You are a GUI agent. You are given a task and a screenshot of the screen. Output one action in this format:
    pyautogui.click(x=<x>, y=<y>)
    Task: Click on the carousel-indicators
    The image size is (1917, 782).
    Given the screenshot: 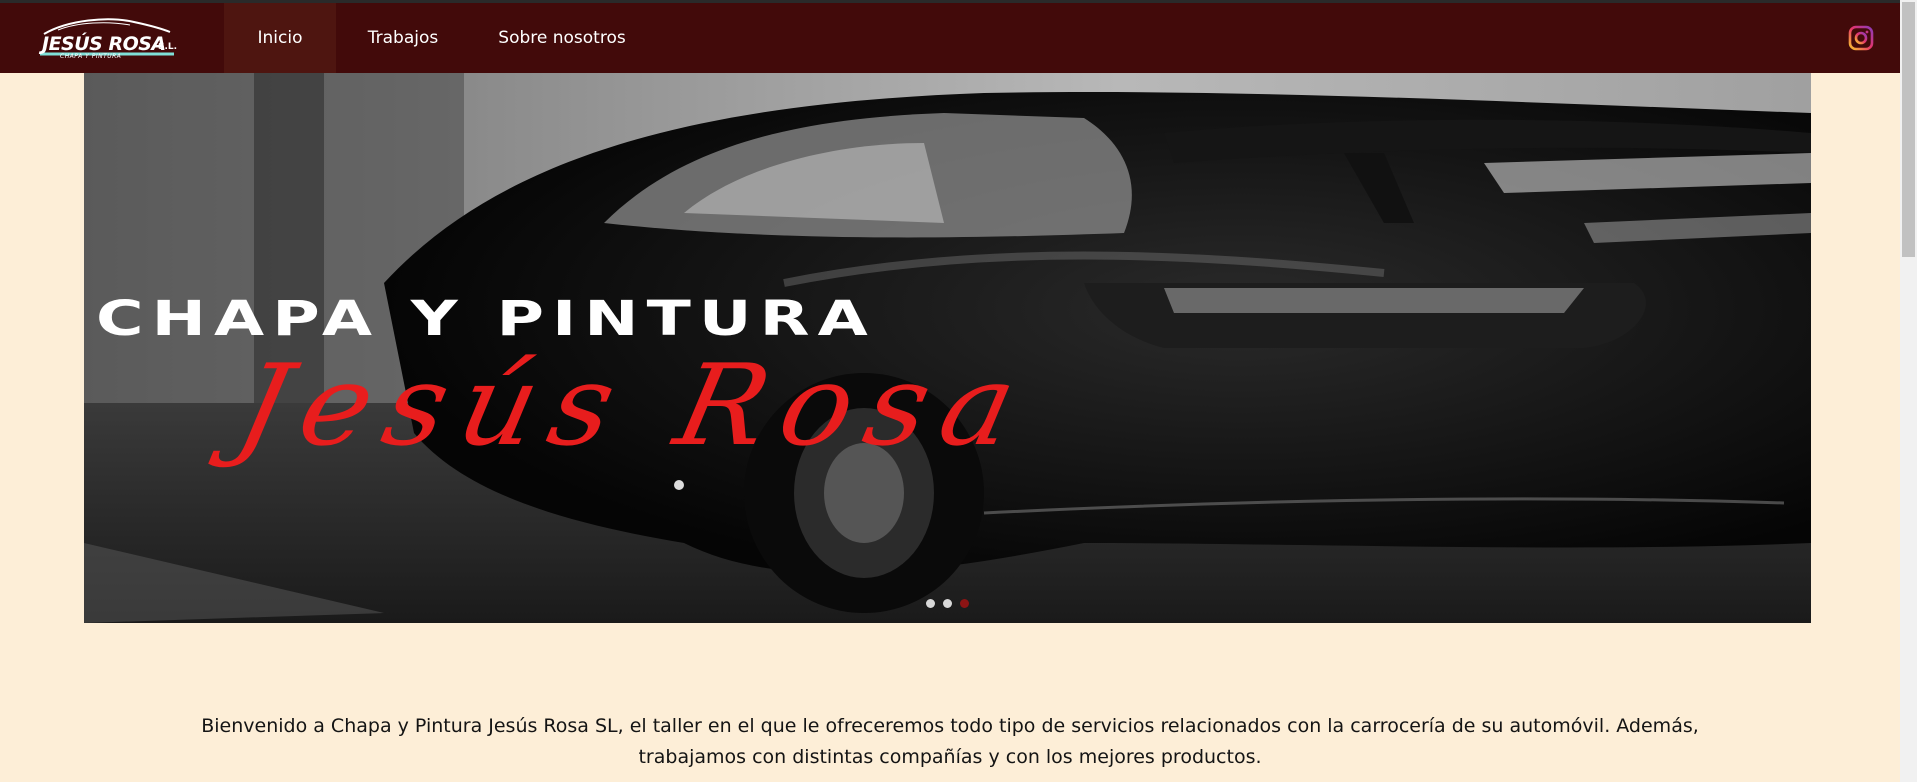 What is the action you would take?
    pyautogui.click(x=951, y=605)
    